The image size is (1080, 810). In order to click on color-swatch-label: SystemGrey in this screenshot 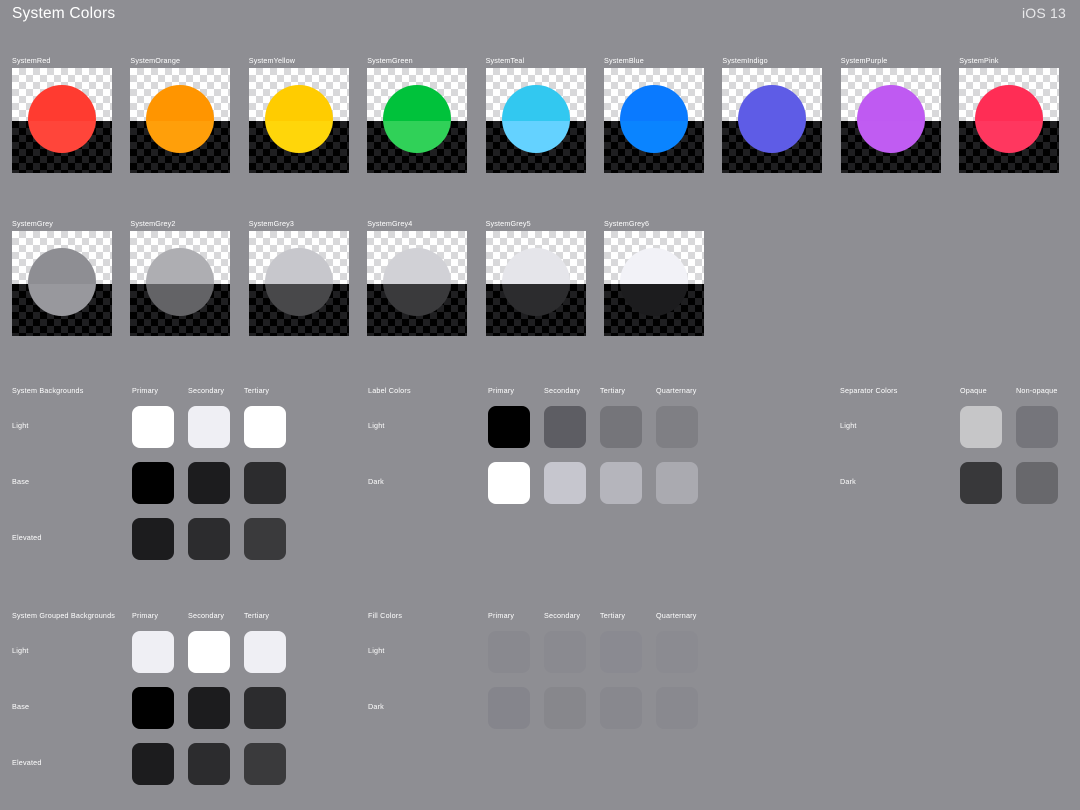, I will do `click(33, 223)`.